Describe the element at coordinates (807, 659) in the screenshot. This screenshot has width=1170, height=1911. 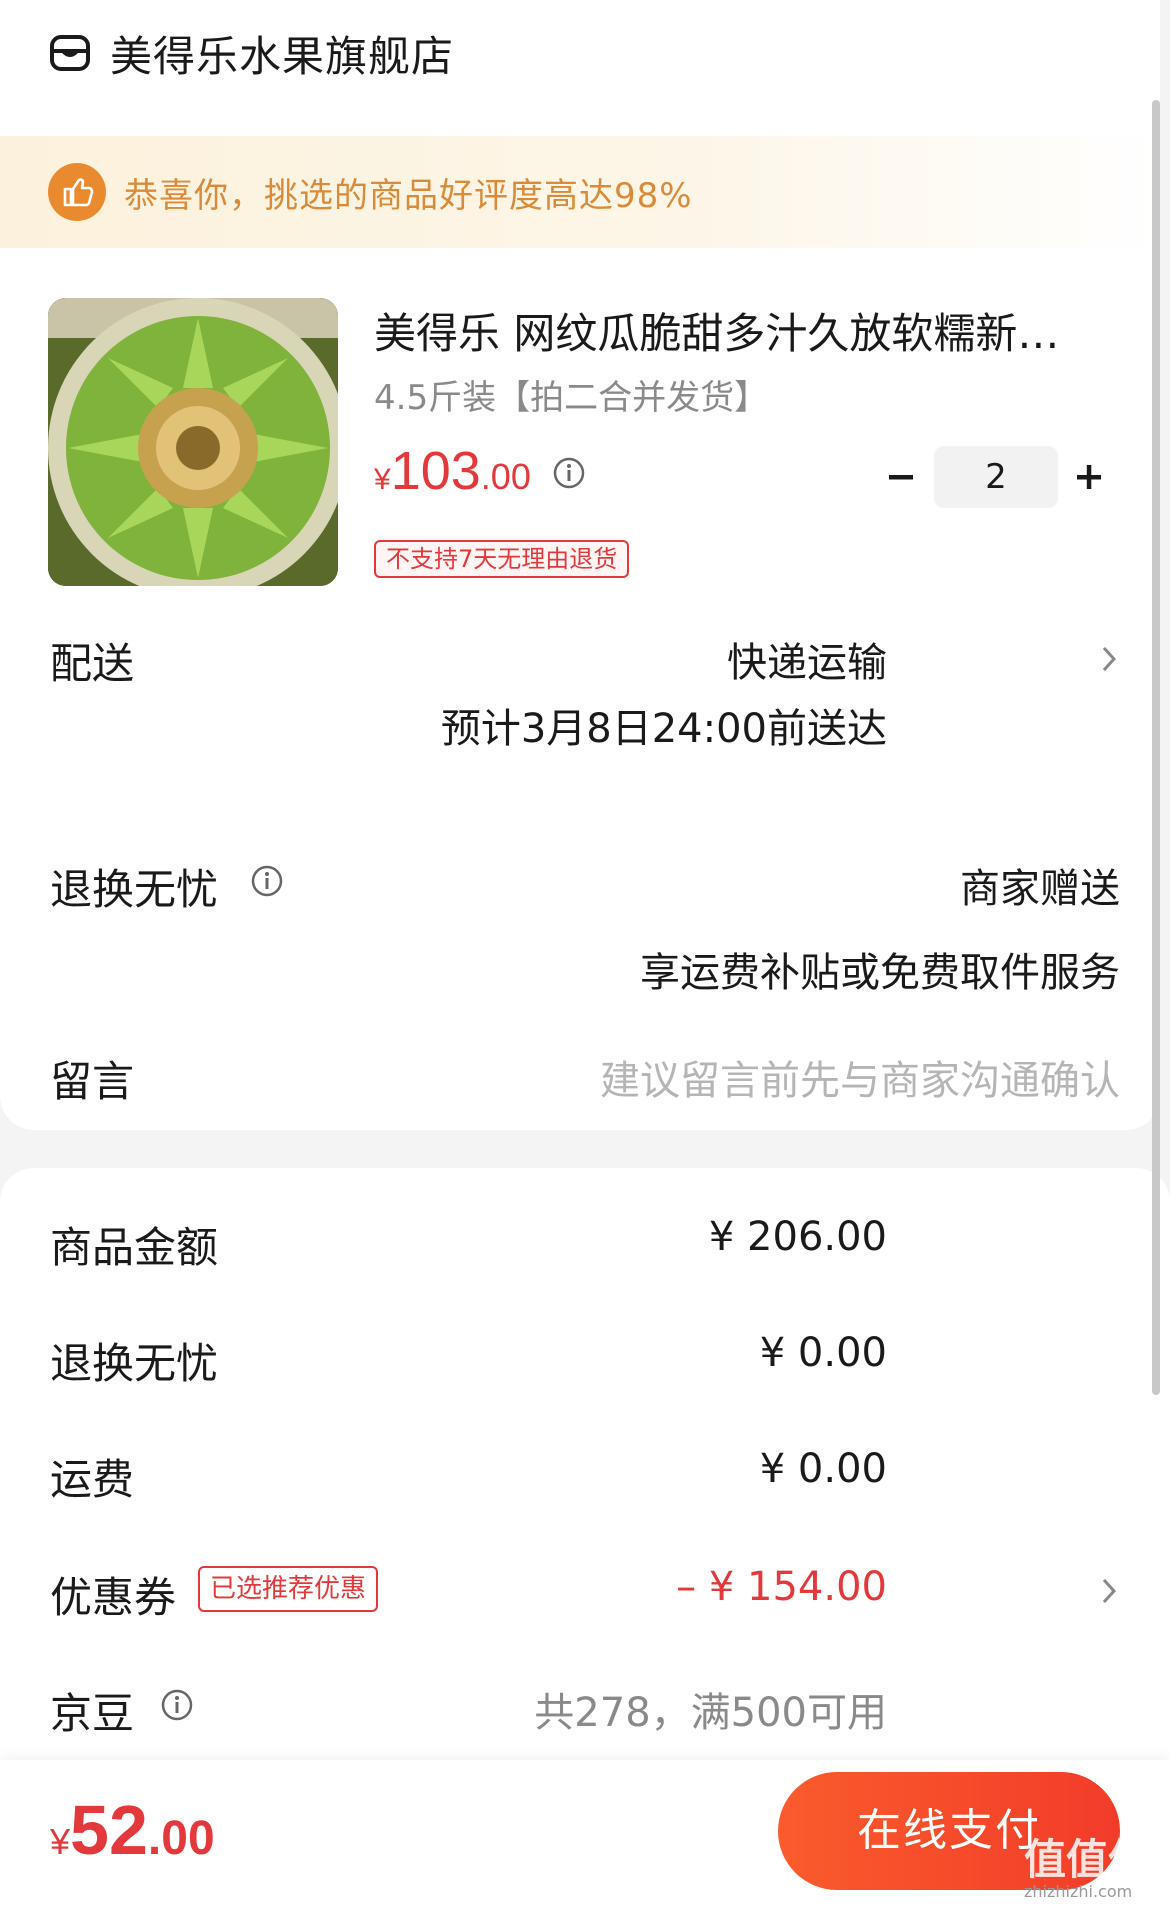
I see `delivery-method: 快递运输` at that location.